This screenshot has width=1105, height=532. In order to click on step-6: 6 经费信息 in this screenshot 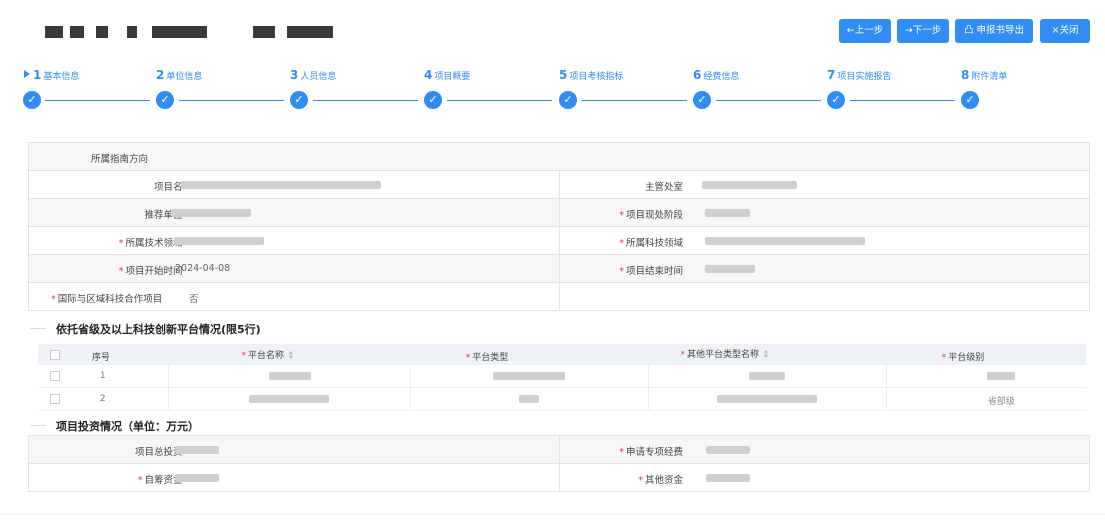, I will do `click(716, 75)`.